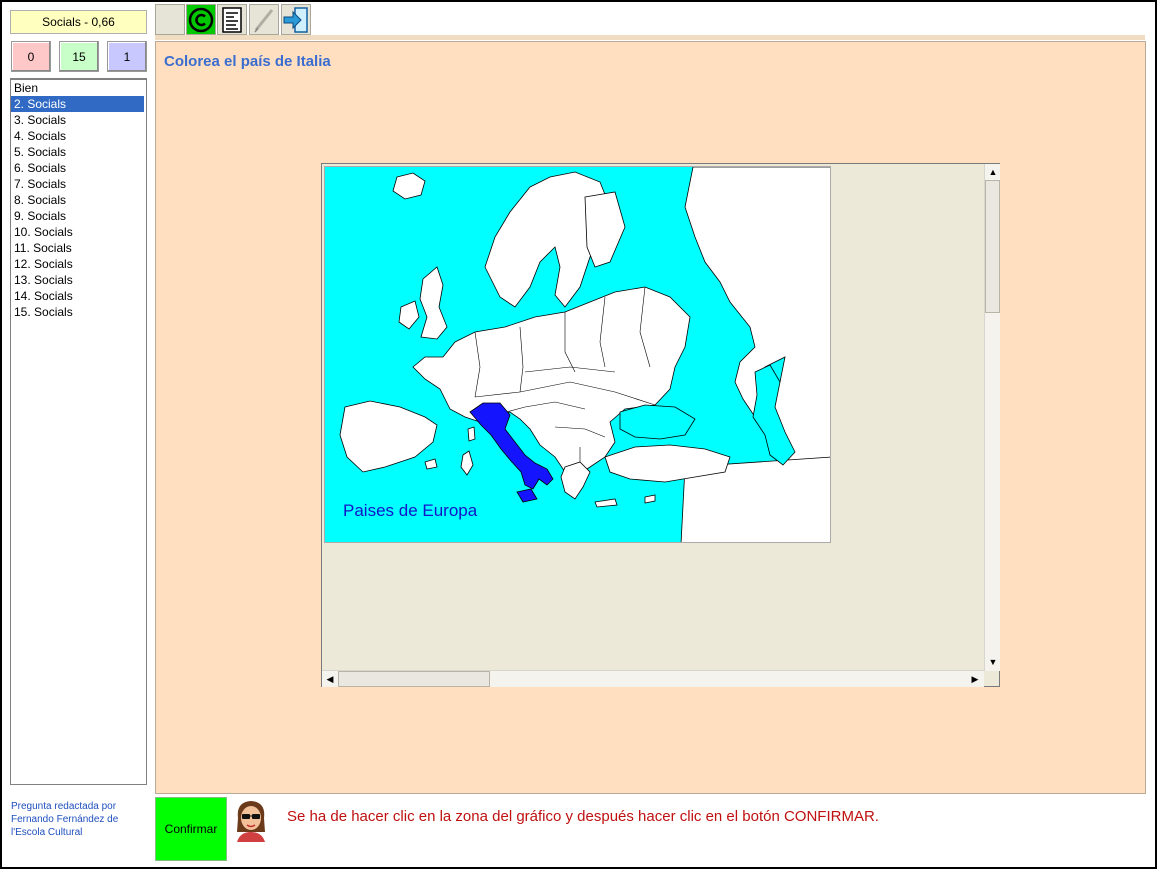  What do you see at coordinates (264, 19) in the screenshot?
I see `pen-icon` at bounding box center [264, 19].